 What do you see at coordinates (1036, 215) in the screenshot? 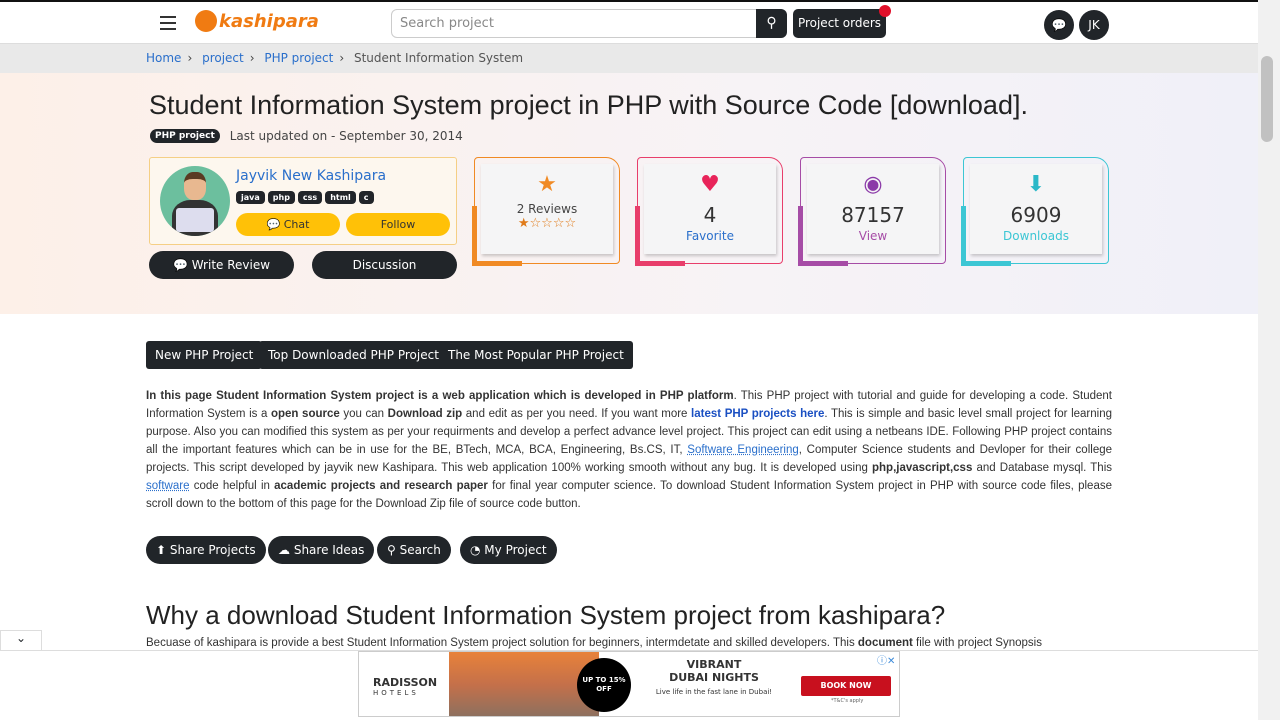
I see `download-count: 6909` at bounding box center [1036, 215].